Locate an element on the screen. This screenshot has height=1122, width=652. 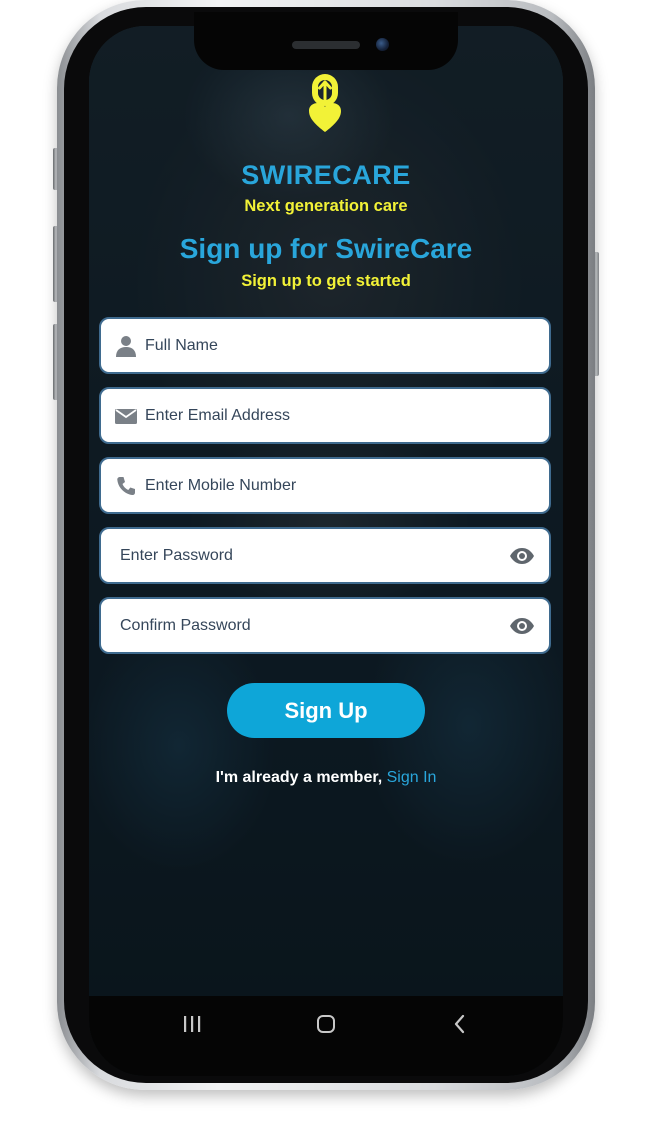
recent-apps-icon is located at coordinates (192, 1024).